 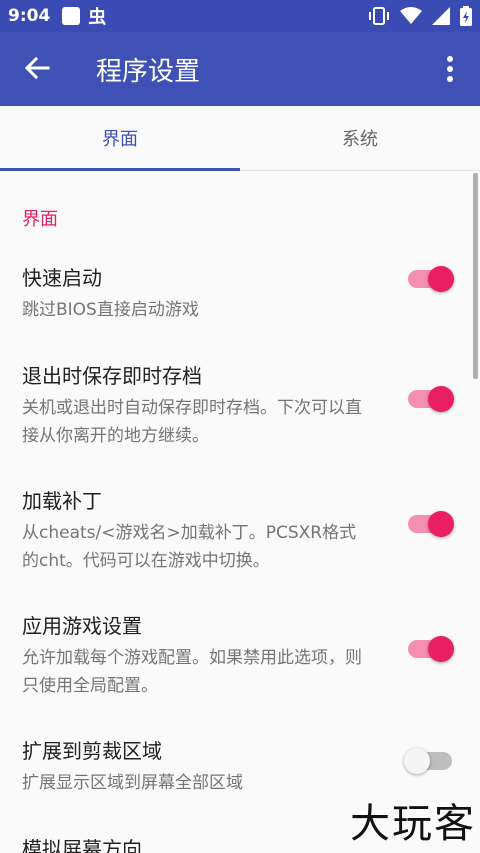 What do you see at coordinates (441, 16) in the screenshot?
I see `signal-icon` at bounding box center [441, 16].